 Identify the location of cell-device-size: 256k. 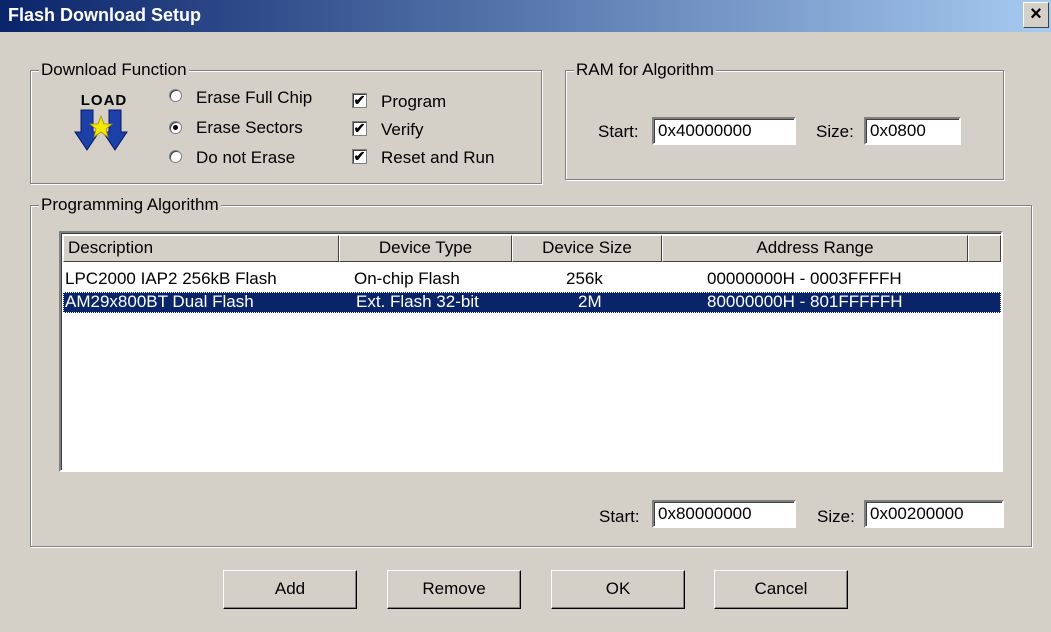
(584, 278).